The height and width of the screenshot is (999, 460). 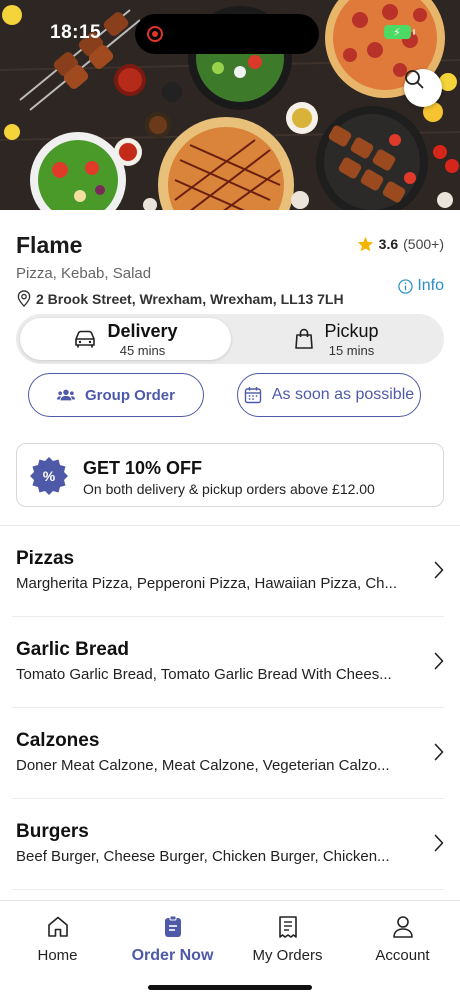 I want to click on nav-order-now-label: Order Now, so click(x=172, y=955).